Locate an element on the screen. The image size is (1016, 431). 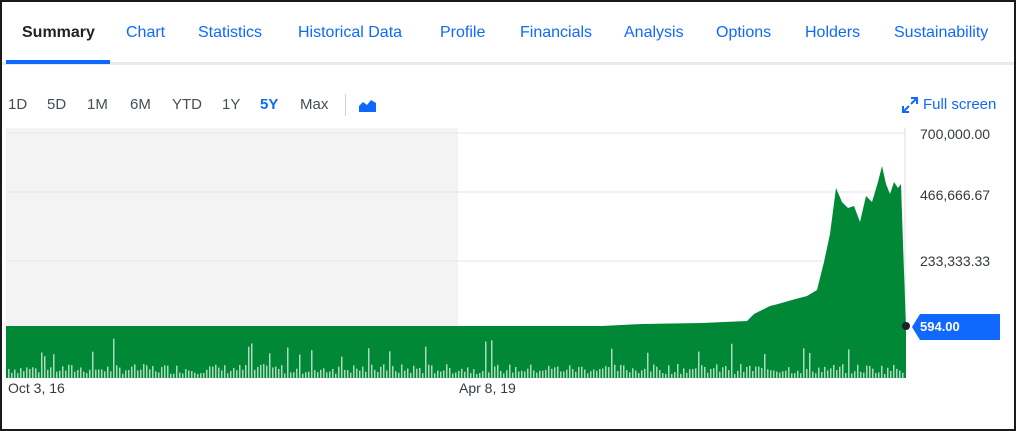
area-chart-icon is located at coordinates (368, 105).